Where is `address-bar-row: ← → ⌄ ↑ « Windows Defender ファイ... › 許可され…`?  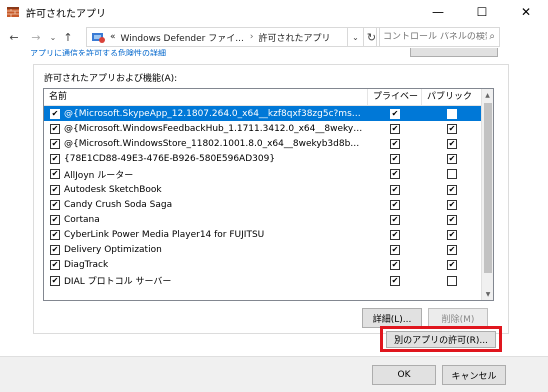 address-bar-row: ← → ⌄ ↑ « Windows Defender ファイ... › 許可され… is located at coordinates (274, 37).